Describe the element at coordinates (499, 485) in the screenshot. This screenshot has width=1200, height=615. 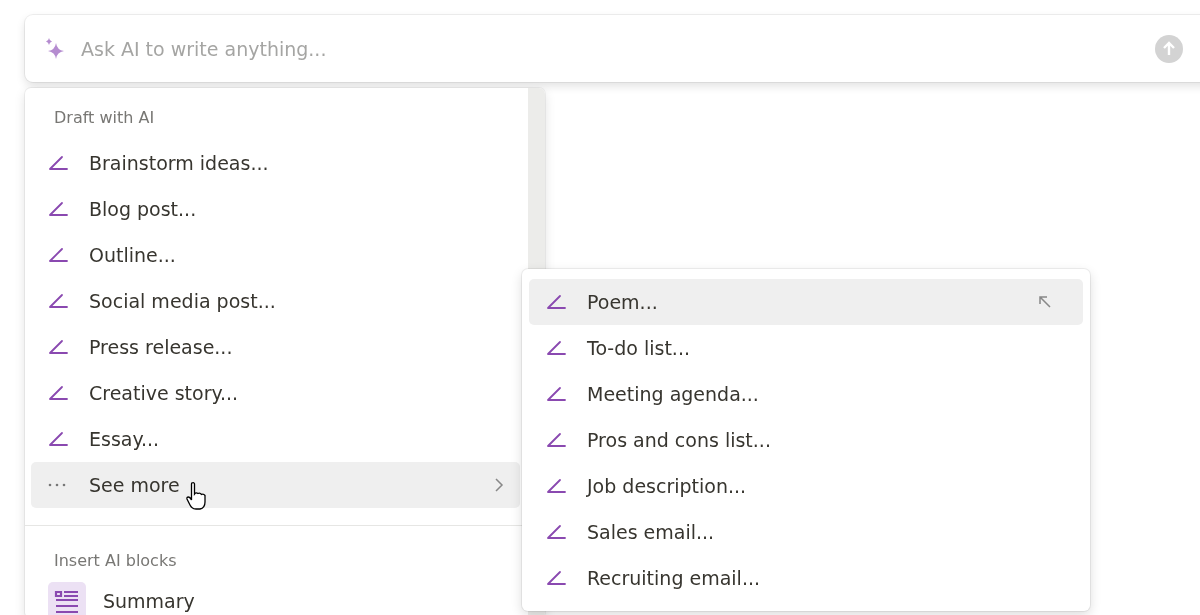
I see `chevron-right-icon` at that location.